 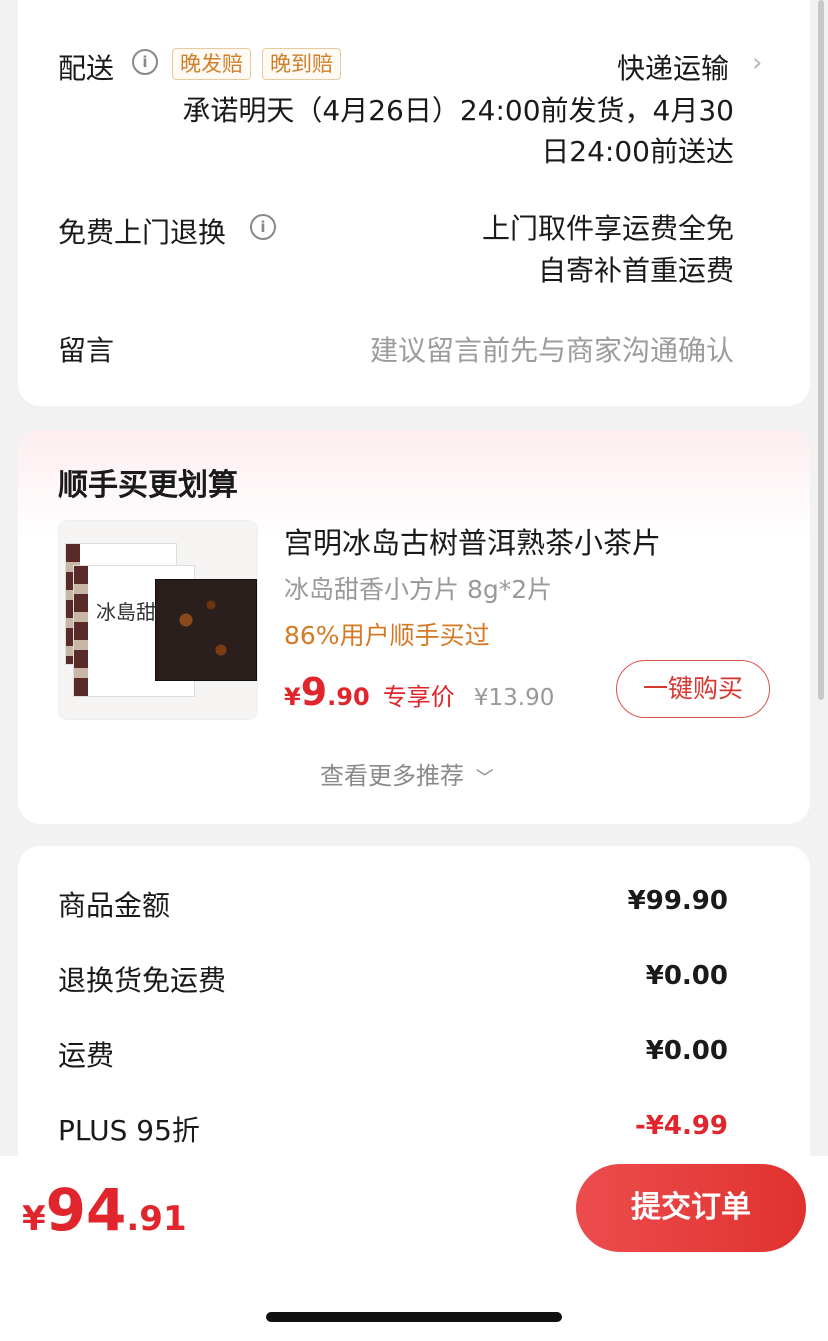 What do you see at coordinates (301, 64) in the screenshot?
I see `late-arrival-compensation-tag: 晚到赔` at bounding box center [301, 64].